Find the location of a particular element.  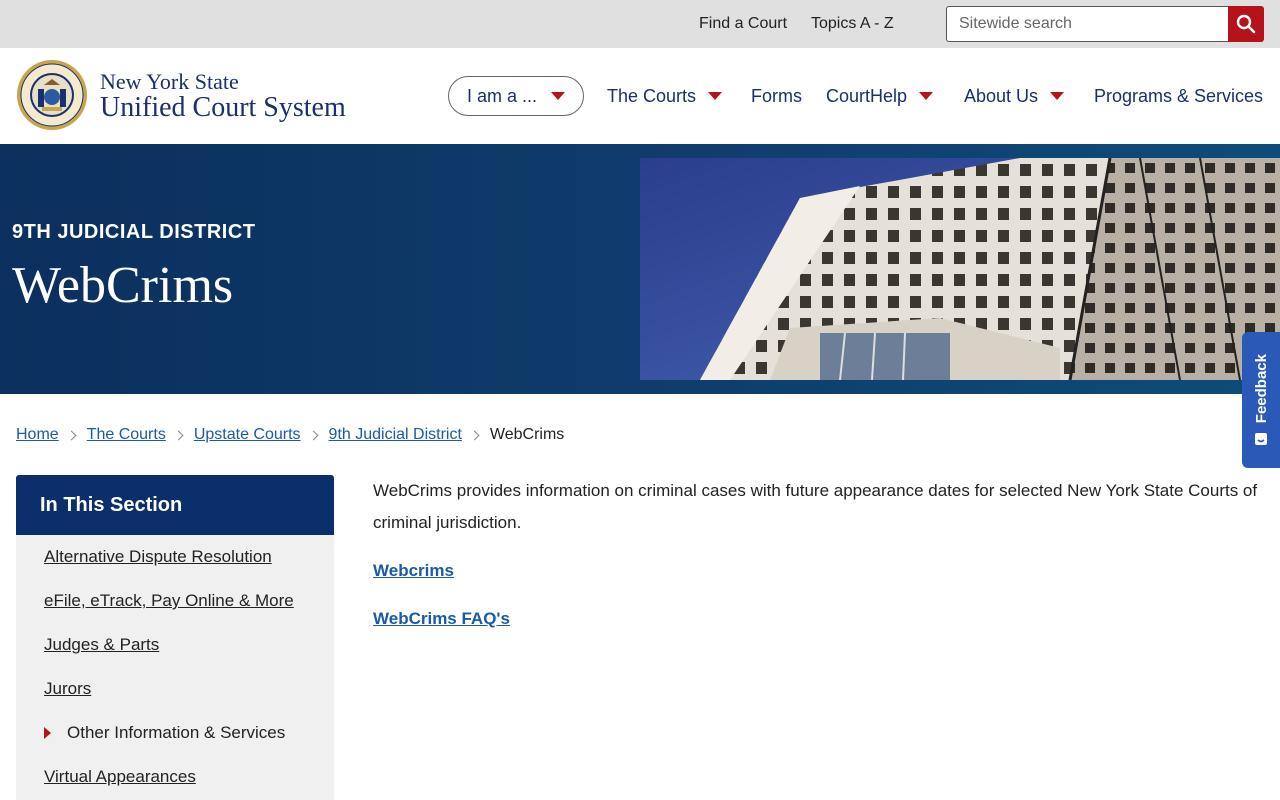

nav-the-courts-label: The Courts is located at coordinates (652, 96).